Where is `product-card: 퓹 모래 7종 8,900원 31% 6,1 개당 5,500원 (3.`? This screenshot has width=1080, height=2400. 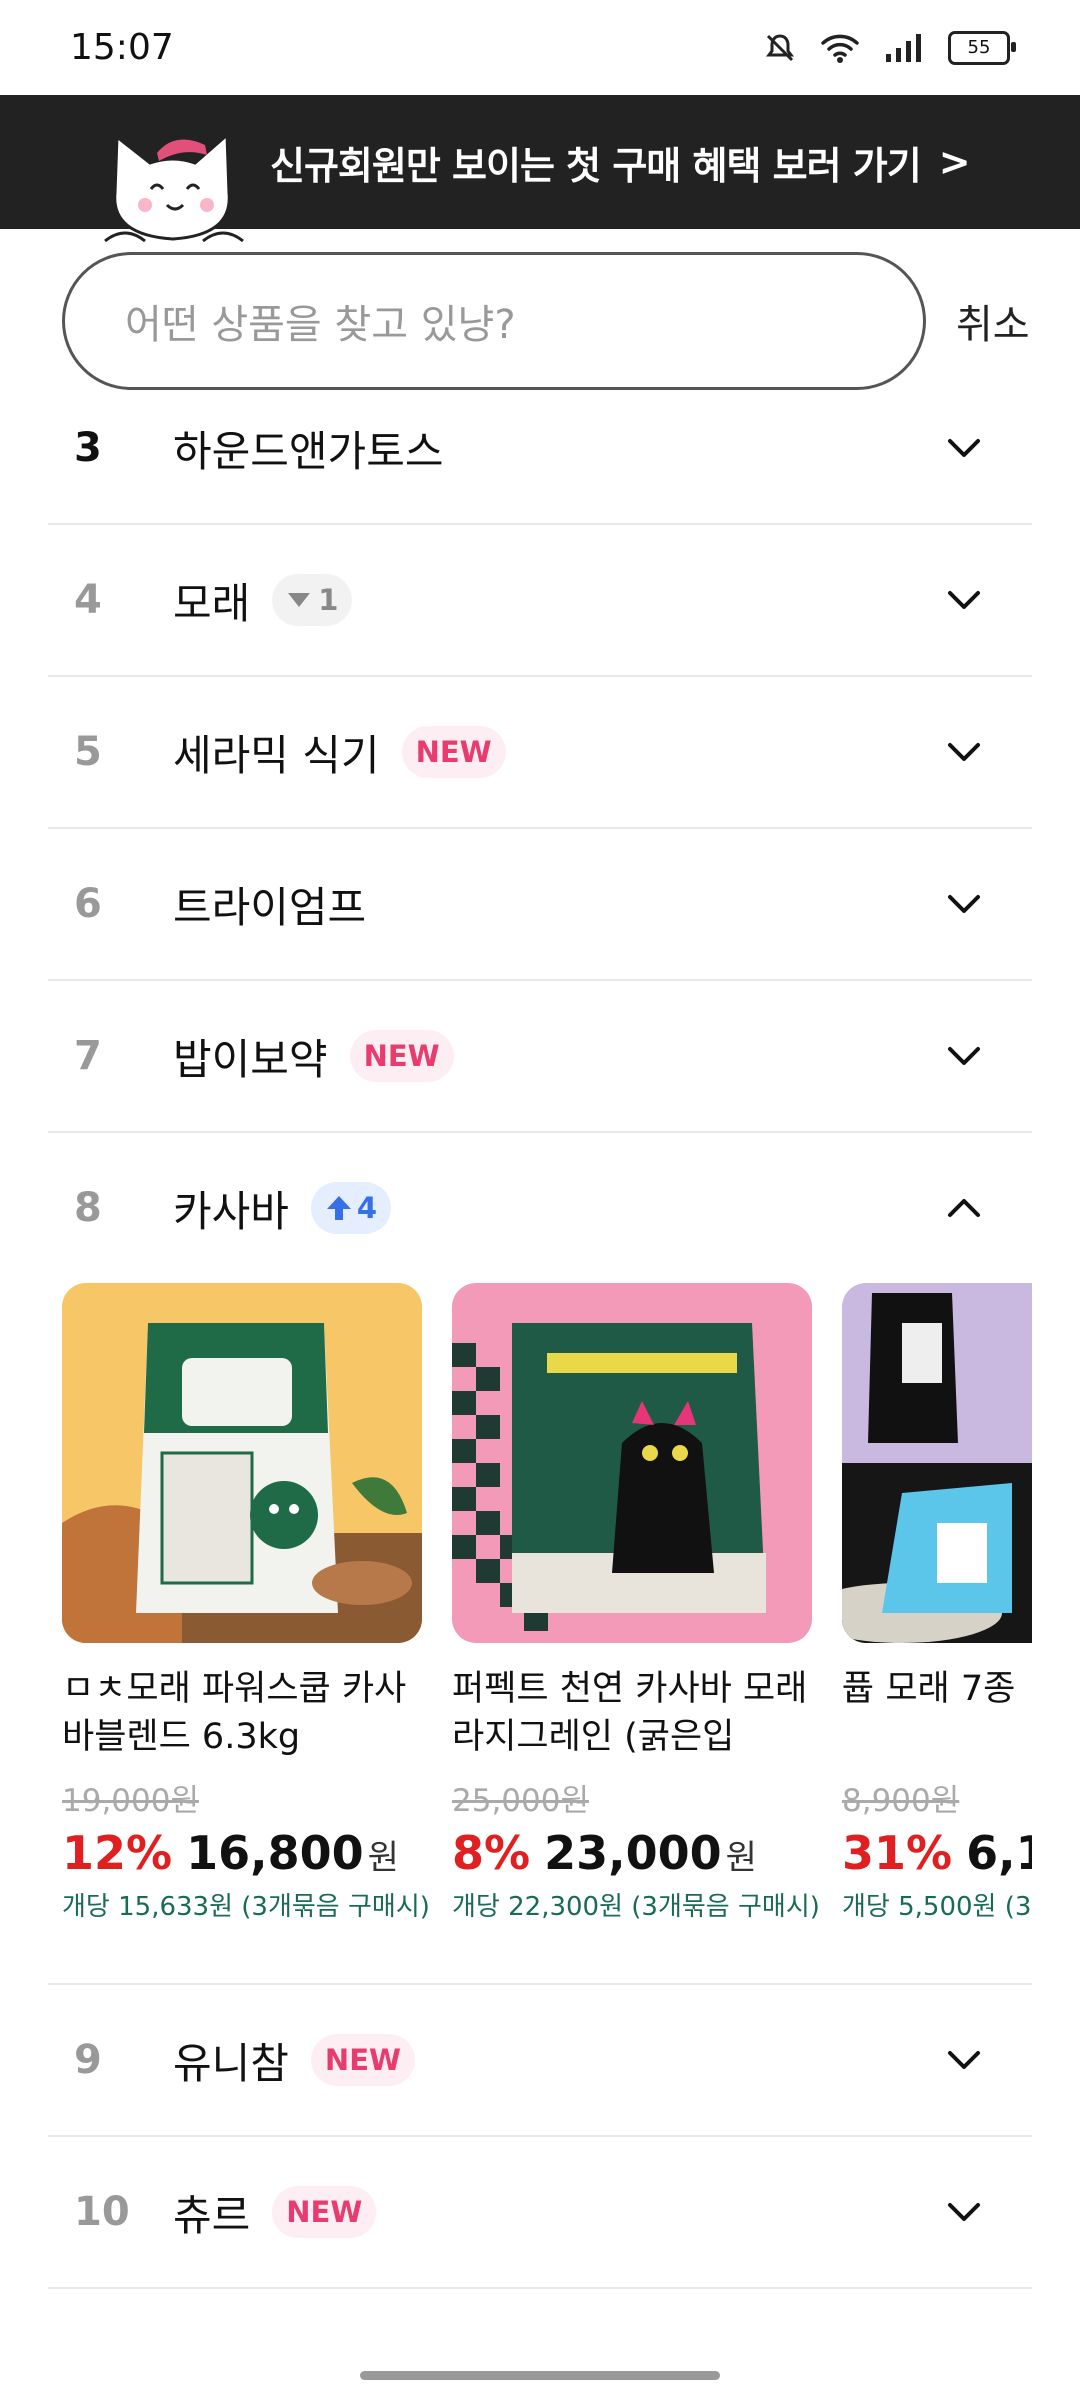
product-card: 퓹 모래 7종 8,900원 31% 6,1 개당 5,500원 (3. is located at coordinates (937, 1603).